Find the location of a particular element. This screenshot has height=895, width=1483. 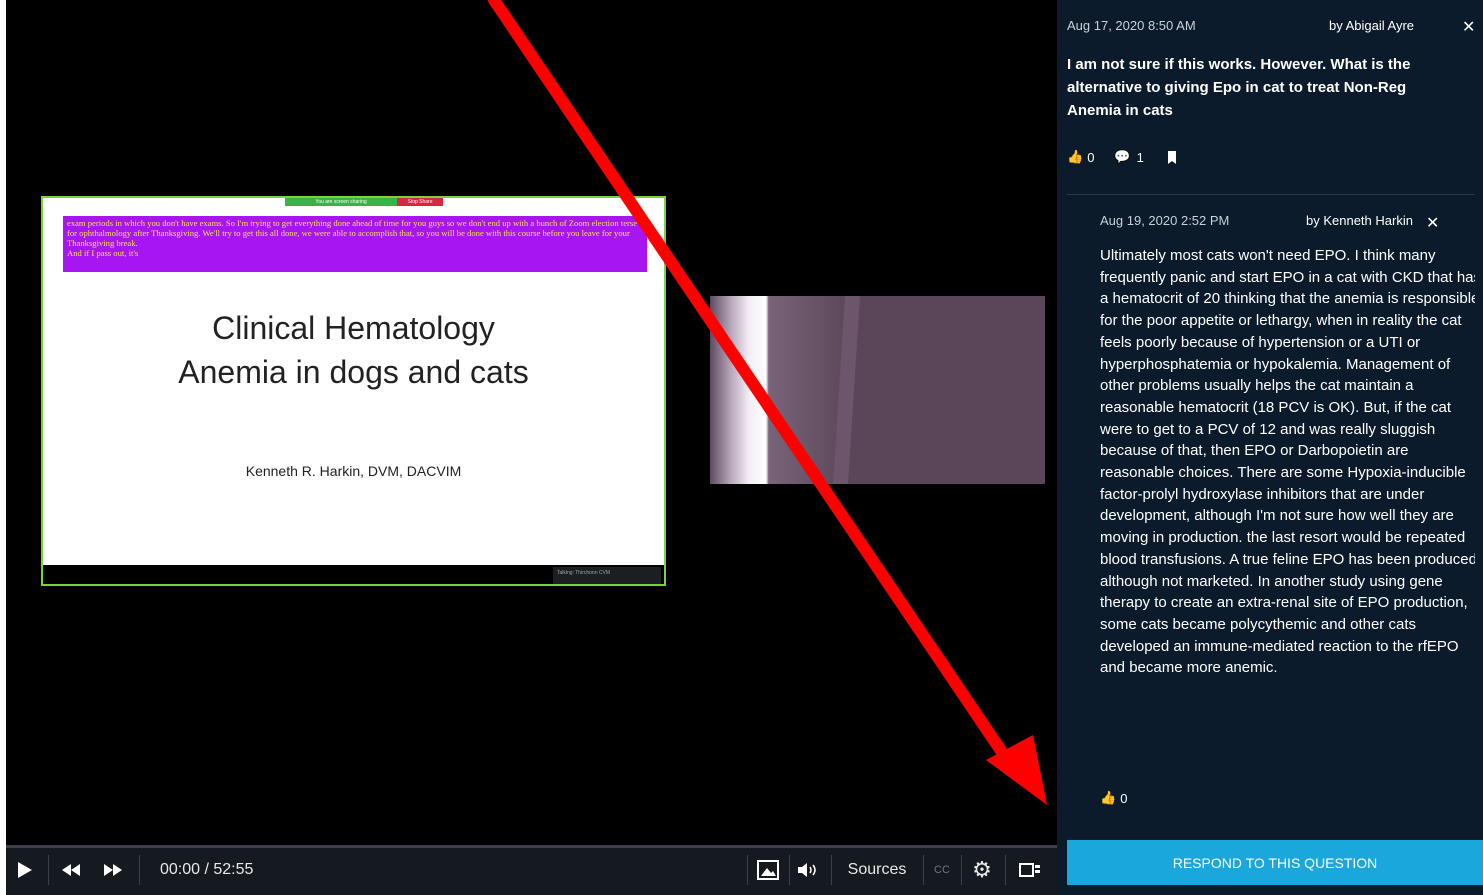

settings-button: ⚙ is located at coordinates (982, 870).